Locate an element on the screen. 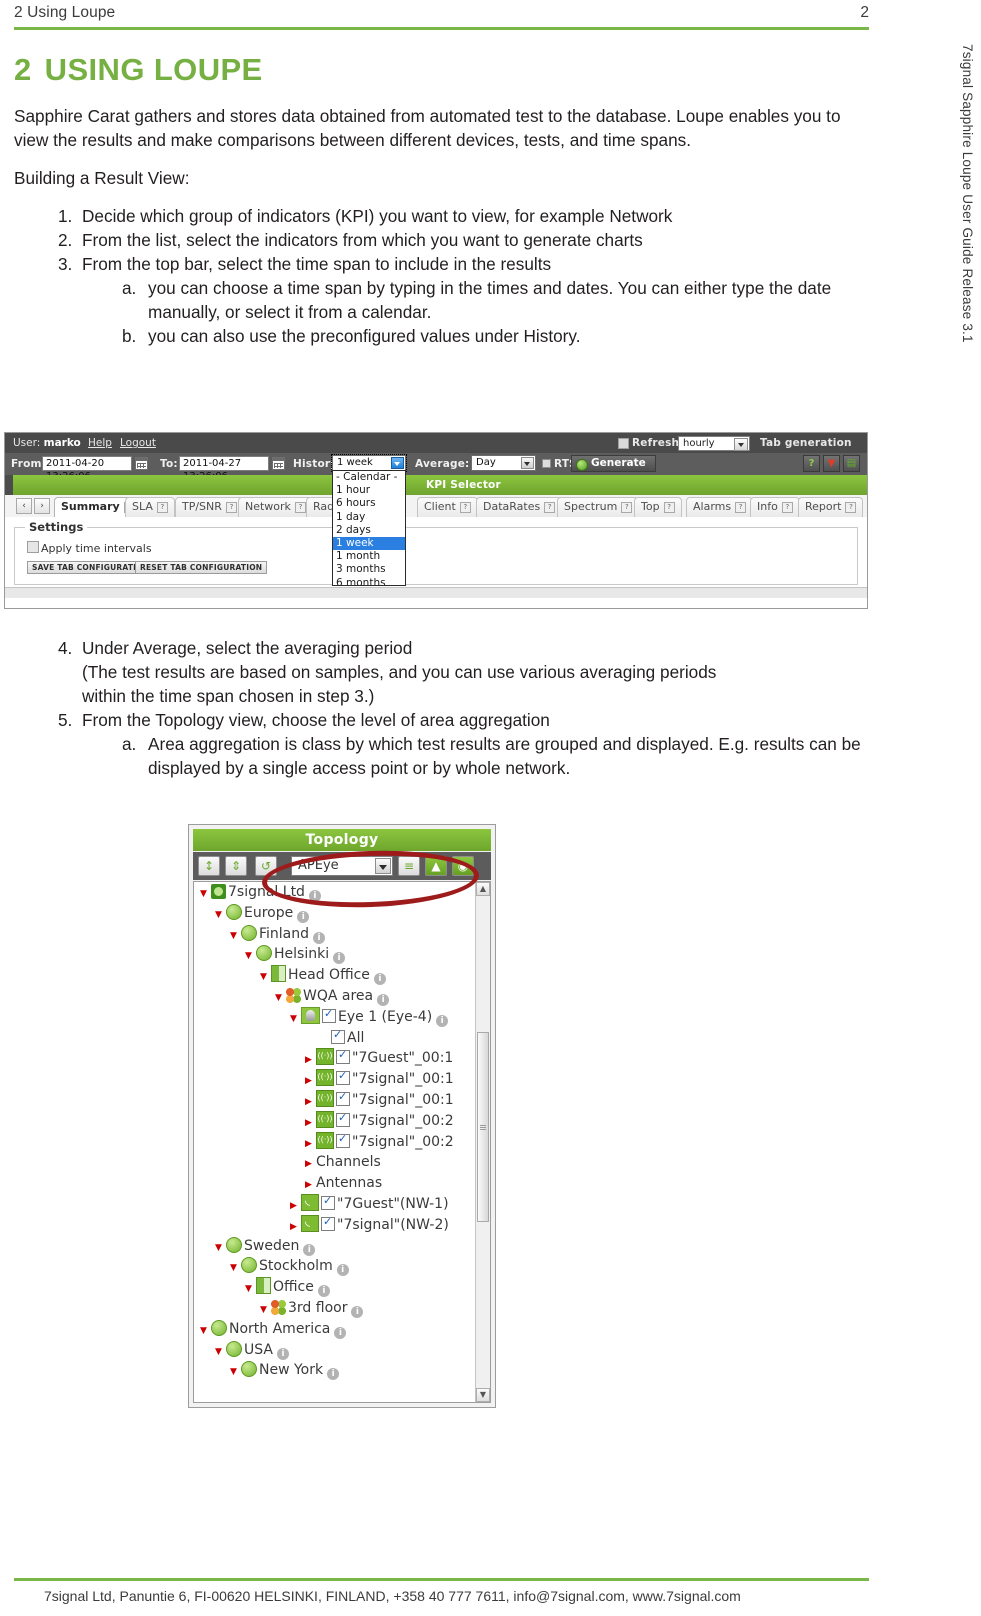 This screenshot has width=981, height=1616. dropdown-option: 2 days is located at coordinates (369, 530).